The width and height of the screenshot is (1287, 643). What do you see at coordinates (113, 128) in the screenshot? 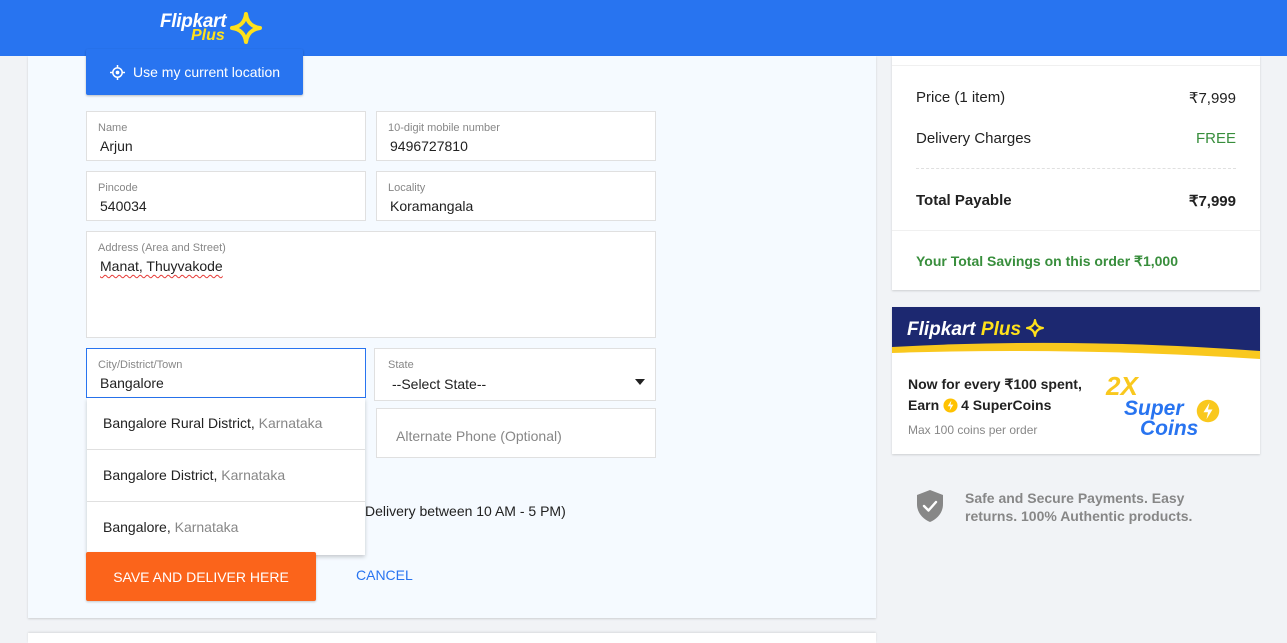
I see `name-label: Name` at bounding box center [113, 128].